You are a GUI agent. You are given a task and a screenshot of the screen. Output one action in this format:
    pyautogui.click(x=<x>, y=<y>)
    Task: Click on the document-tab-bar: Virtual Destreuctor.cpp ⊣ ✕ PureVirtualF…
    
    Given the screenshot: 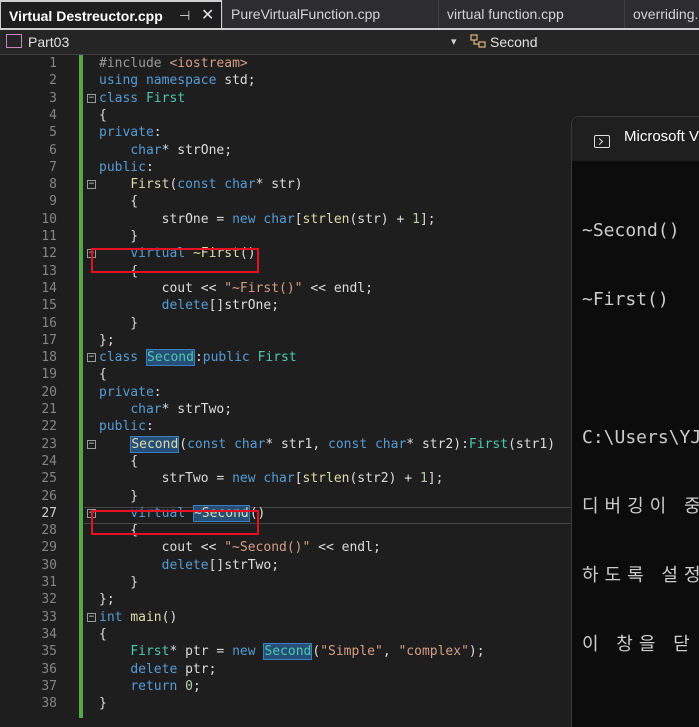 What is the action you would take?
    pyautogui.click(x=349, y=15)
    